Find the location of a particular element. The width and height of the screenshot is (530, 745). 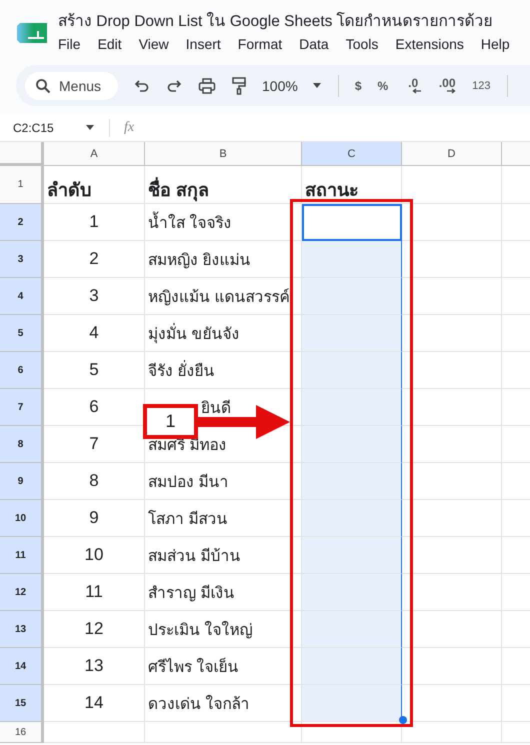

table-cell-text: สมส่วน มีบ้าน is located at coordinates (194, 556).